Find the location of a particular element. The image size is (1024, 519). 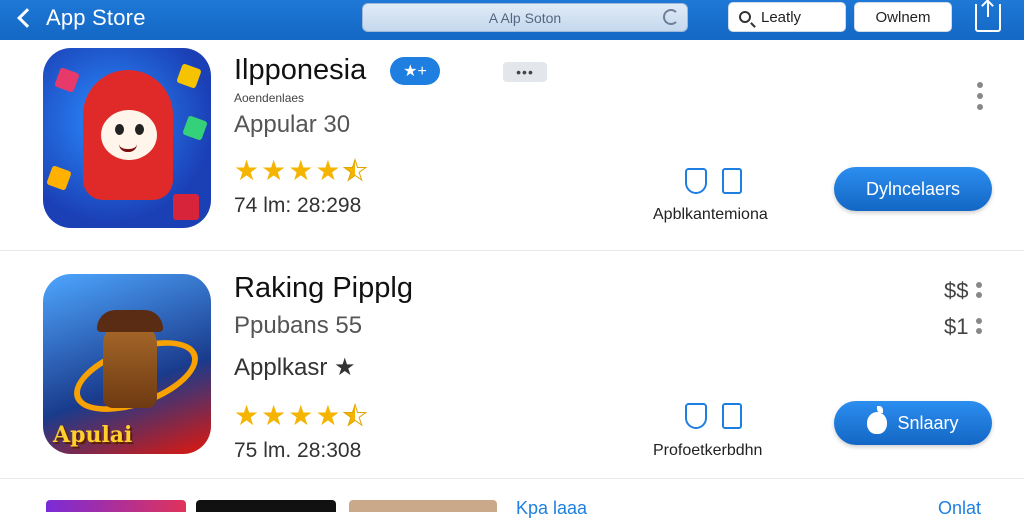

price-label: $1 is located at coordinates (956, 326).